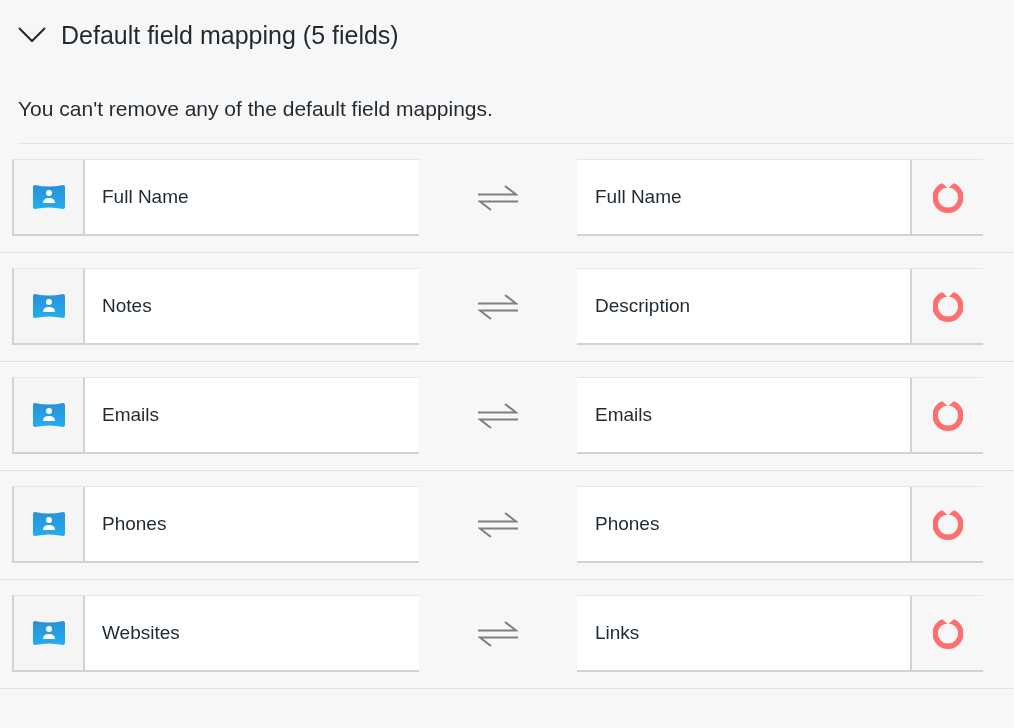  Describe the element at coordinates (744, 197) in the screenshot. I see `target-field: Full Name` at that location.